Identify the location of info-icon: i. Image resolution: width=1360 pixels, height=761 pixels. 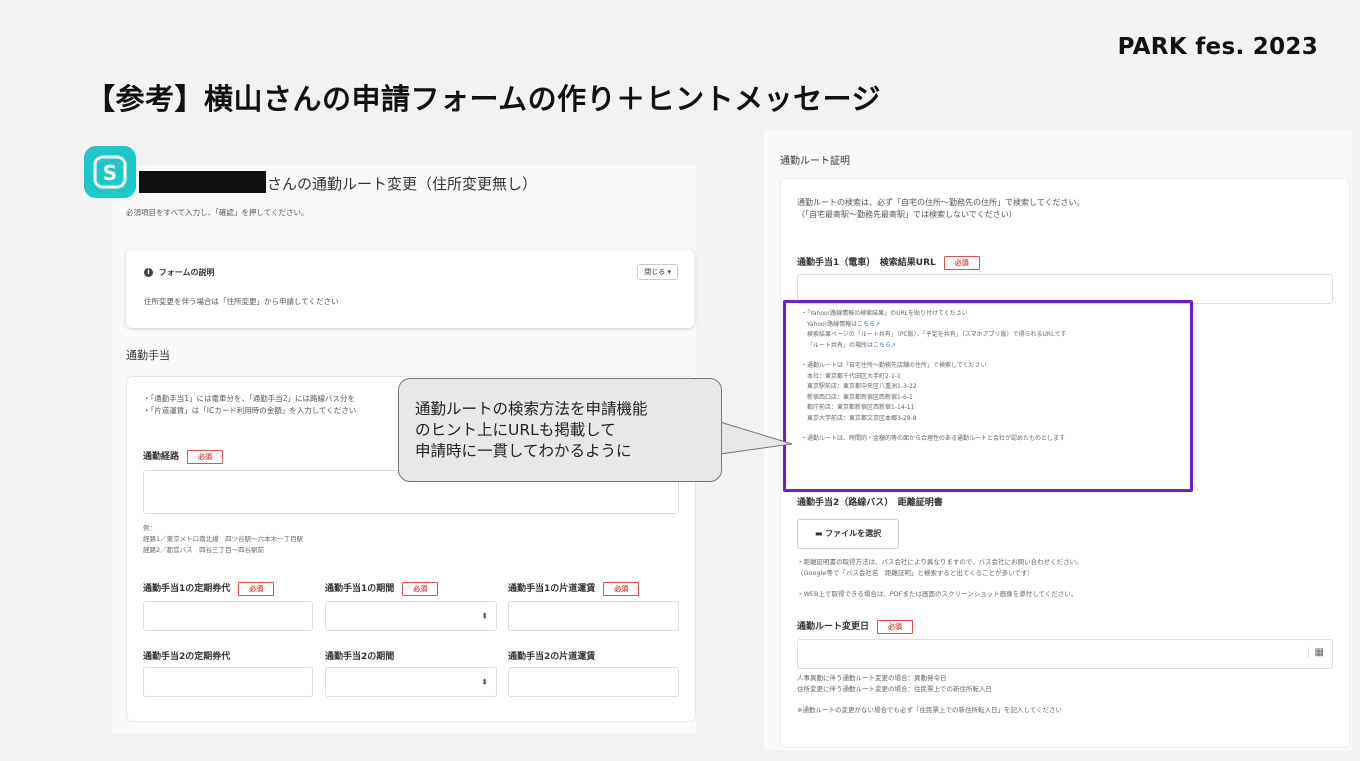
(148, 272).